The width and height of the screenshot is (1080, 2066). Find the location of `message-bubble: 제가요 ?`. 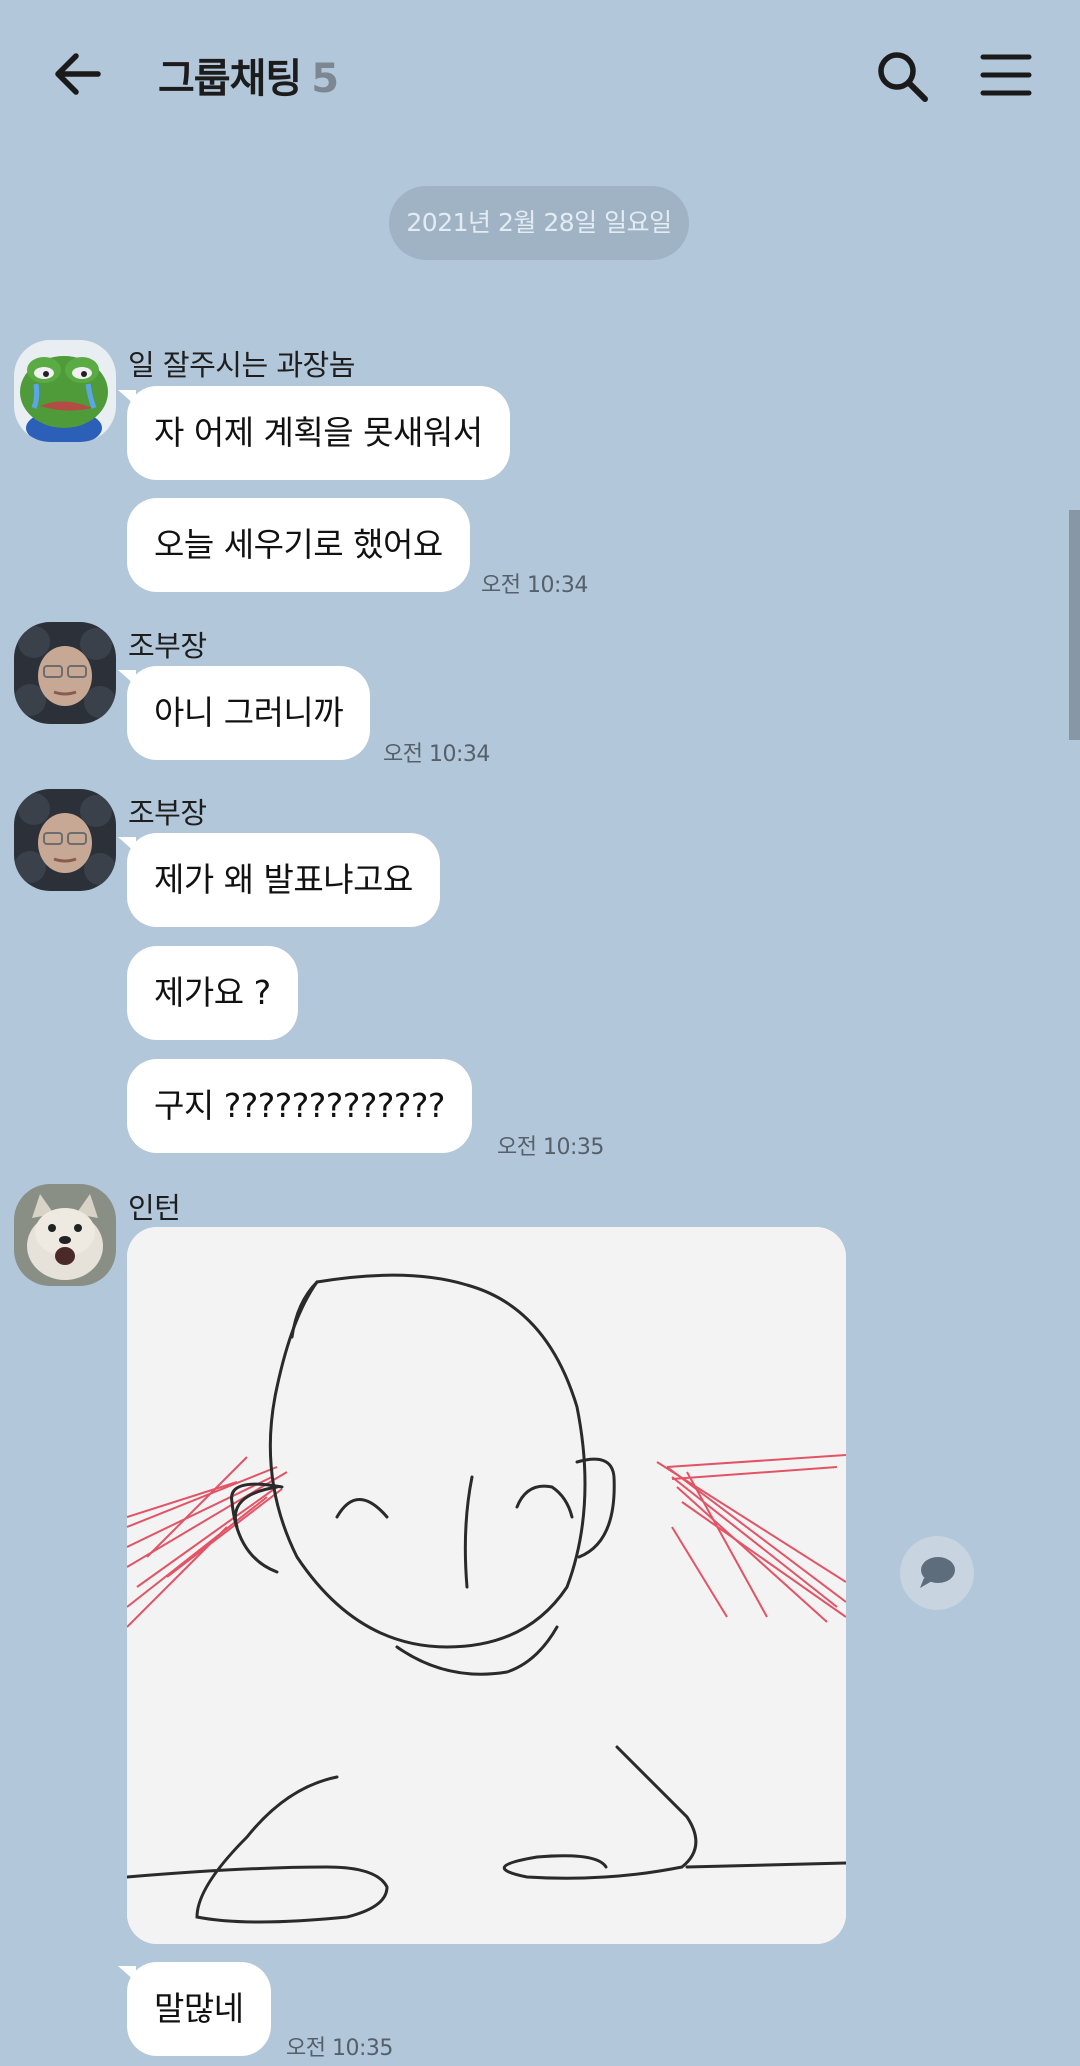

message-bubble: 제가요 ? is located at coordinates (212, 993).